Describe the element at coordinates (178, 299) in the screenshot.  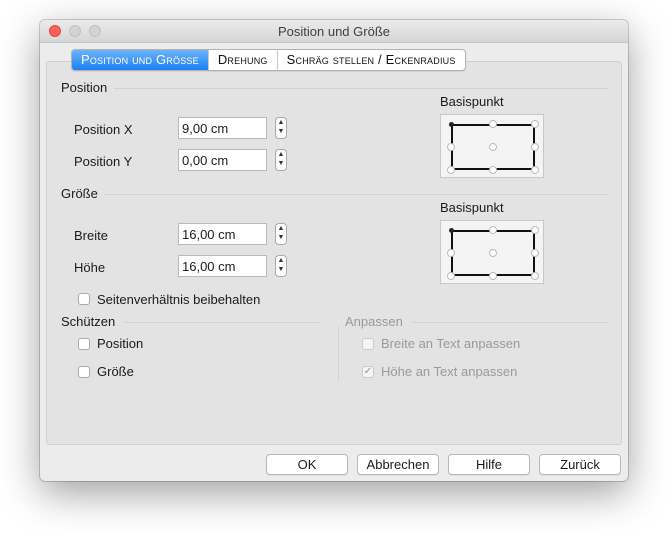
I see `keep-ratio-label: Seitenverhältnis beibehalten` at that location.